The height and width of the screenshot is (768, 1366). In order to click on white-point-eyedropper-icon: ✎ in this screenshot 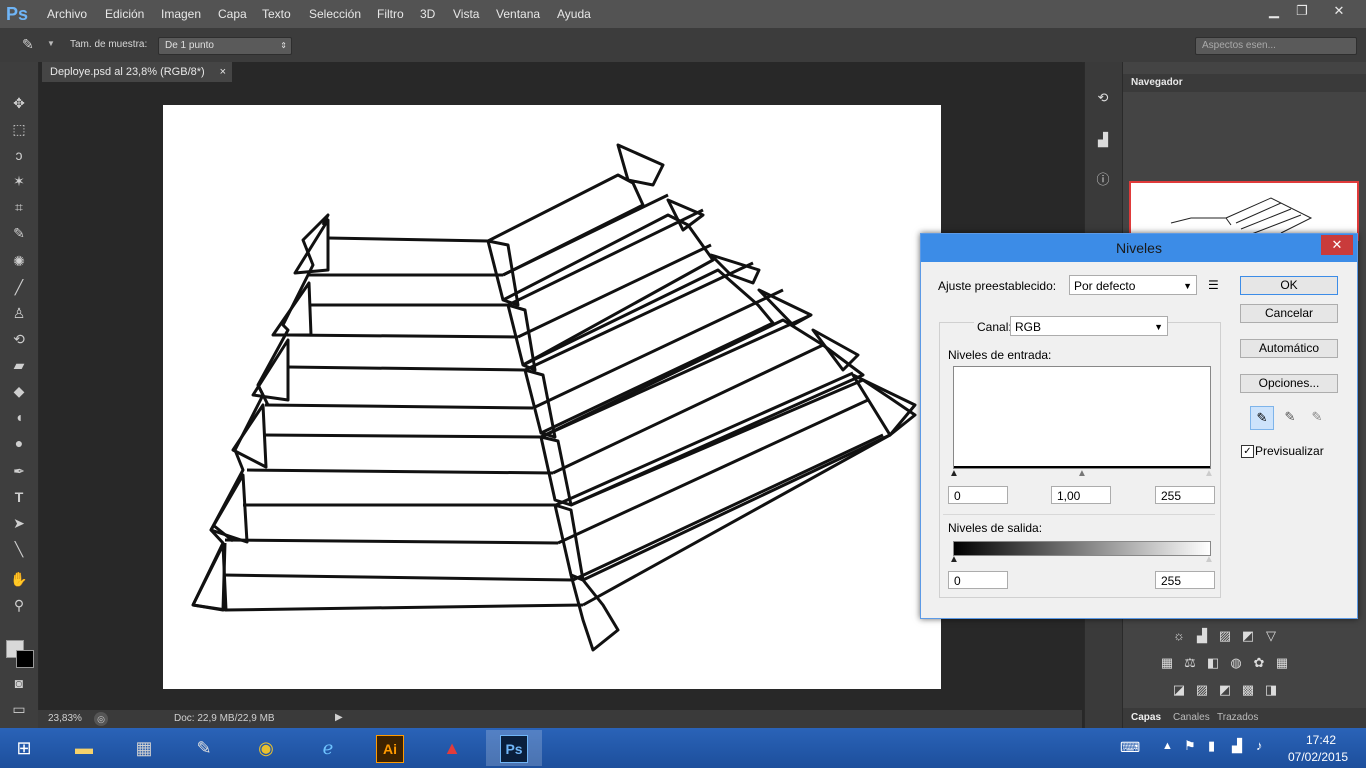, I will do `click(1317, 417)`.